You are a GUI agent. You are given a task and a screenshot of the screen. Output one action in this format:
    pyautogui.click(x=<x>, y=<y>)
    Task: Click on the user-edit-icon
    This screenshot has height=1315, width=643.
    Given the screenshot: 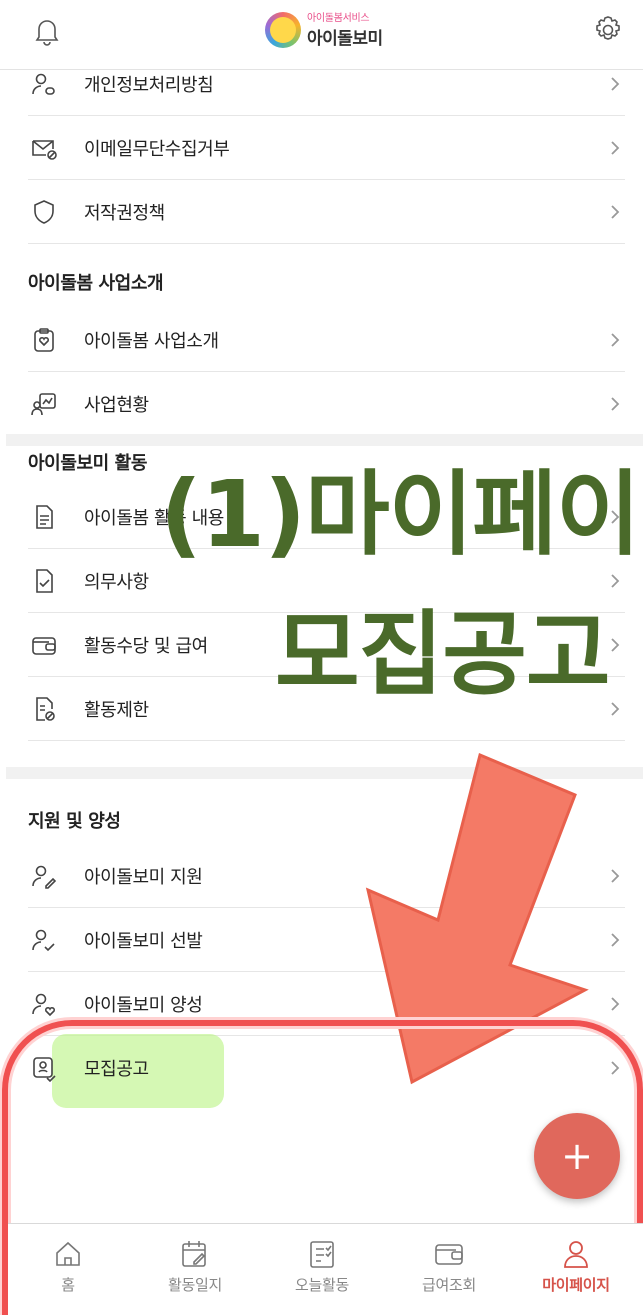 What is the action you would take?
    pyautogui.click(x=44, y=877)
    